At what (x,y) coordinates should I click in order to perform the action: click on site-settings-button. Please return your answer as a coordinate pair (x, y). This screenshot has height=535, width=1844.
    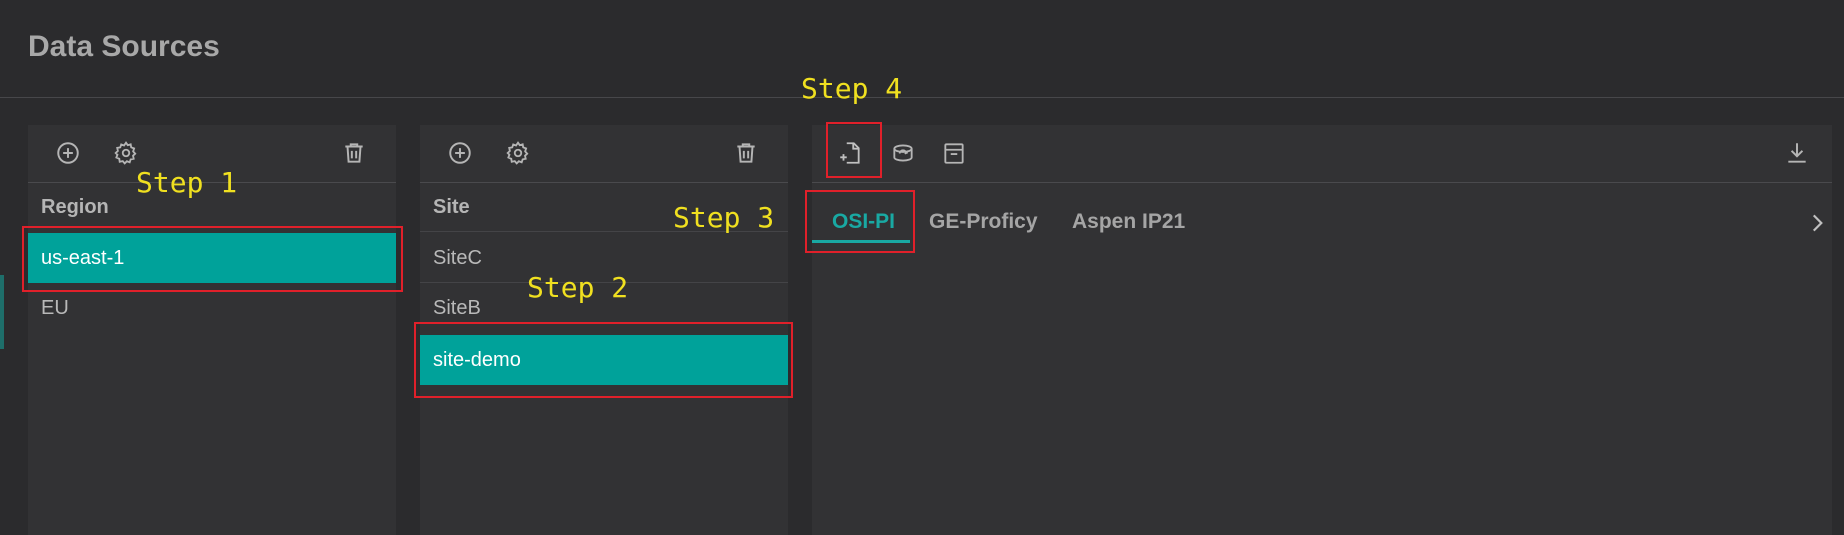
    Looking at the image, I should click on (518, 153).